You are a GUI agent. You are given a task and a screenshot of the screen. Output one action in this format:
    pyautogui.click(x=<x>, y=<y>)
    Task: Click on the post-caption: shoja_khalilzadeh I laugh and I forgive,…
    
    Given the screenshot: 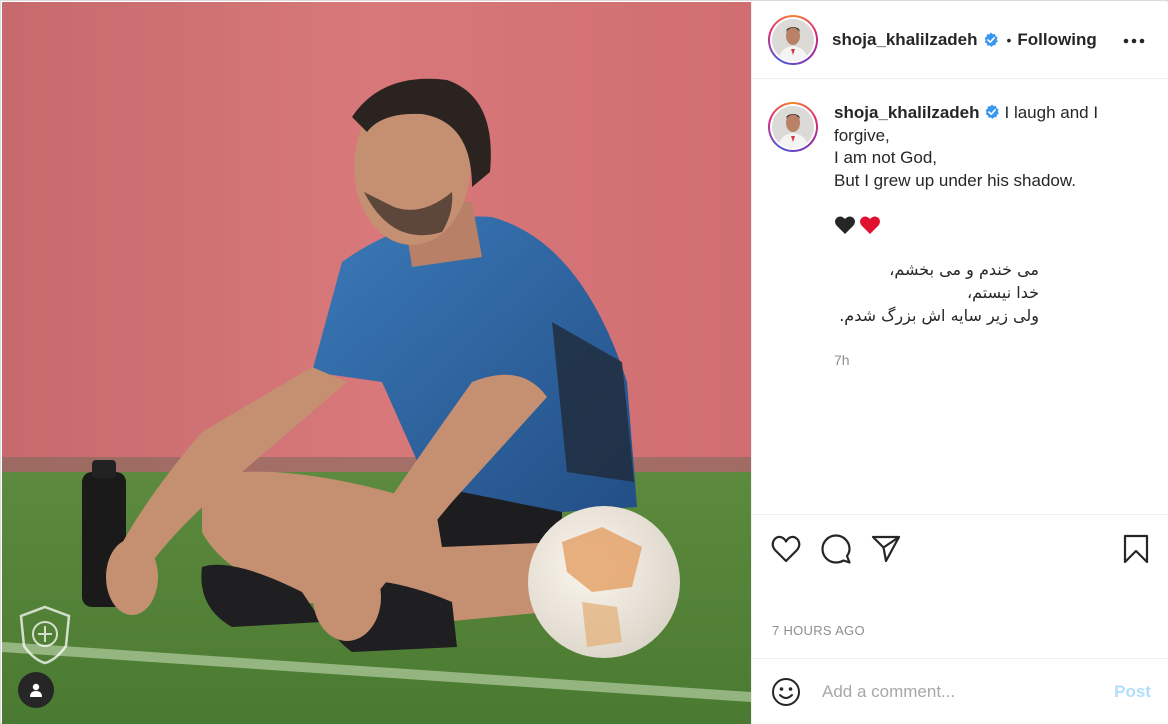 What is the action you would take?
    pyautogui.click(x=963, y=237)
    